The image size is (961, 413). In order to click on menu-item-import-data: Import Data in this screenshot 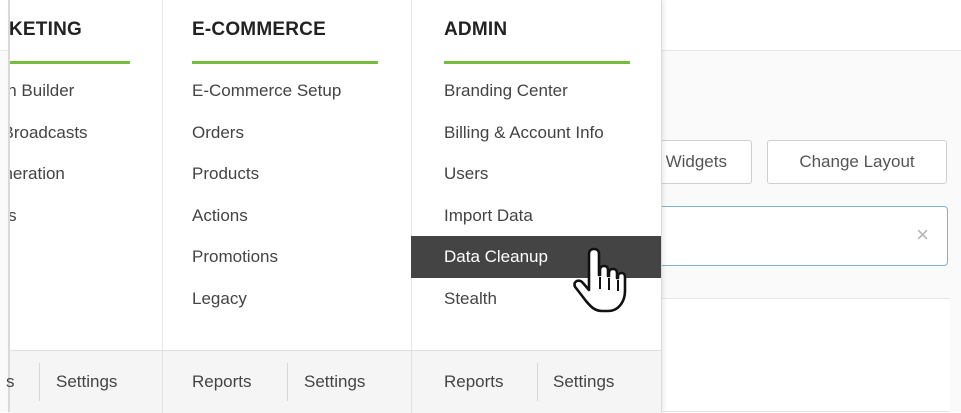, I will do `click(536, 216)`.